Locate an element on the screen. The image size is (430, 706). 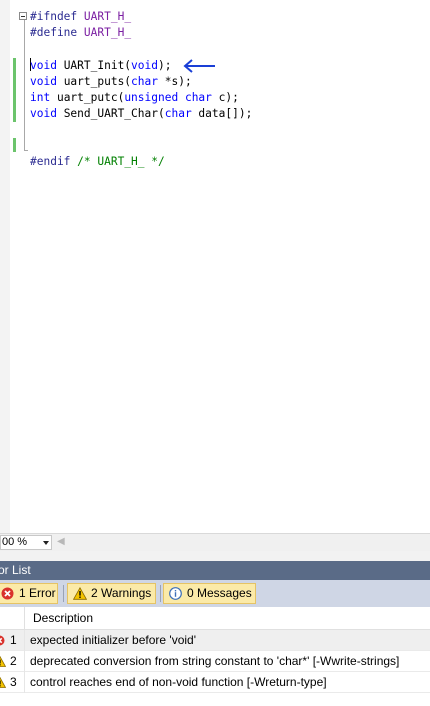
warnings-filter-button: 2 Warnings is located at coordinates (111, 593).